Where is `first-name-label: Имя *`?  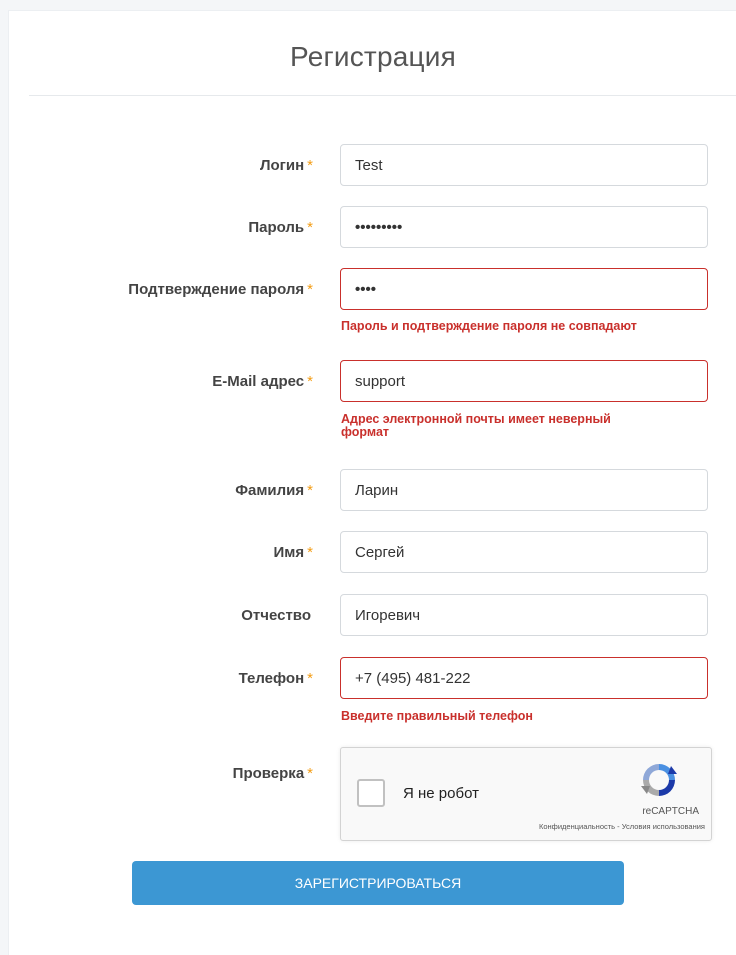
first-name-label: Имя * is located at coordinates (293, 552).